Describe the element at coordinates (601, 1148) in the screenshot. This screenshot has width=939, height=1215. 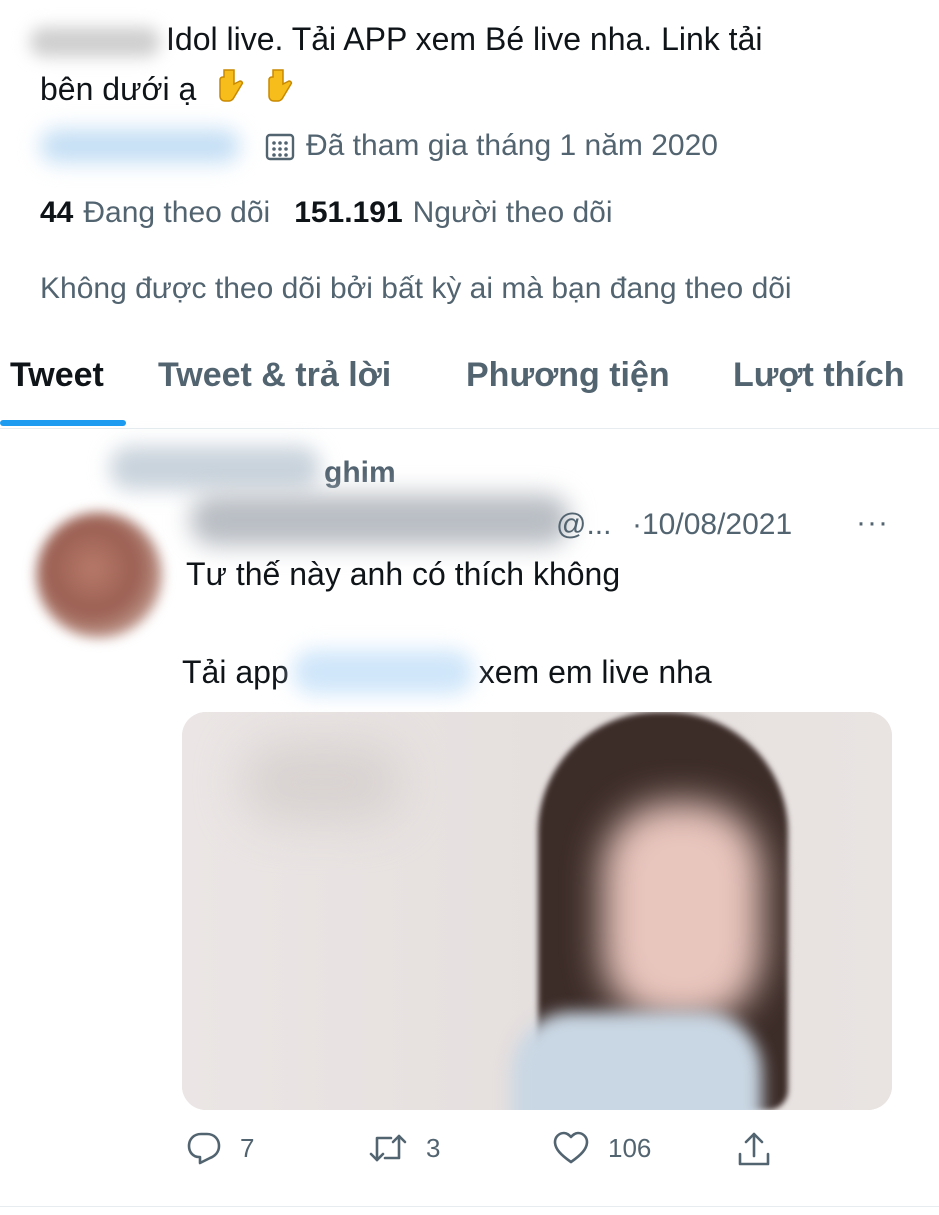
I see `like-button: 106` at that location.